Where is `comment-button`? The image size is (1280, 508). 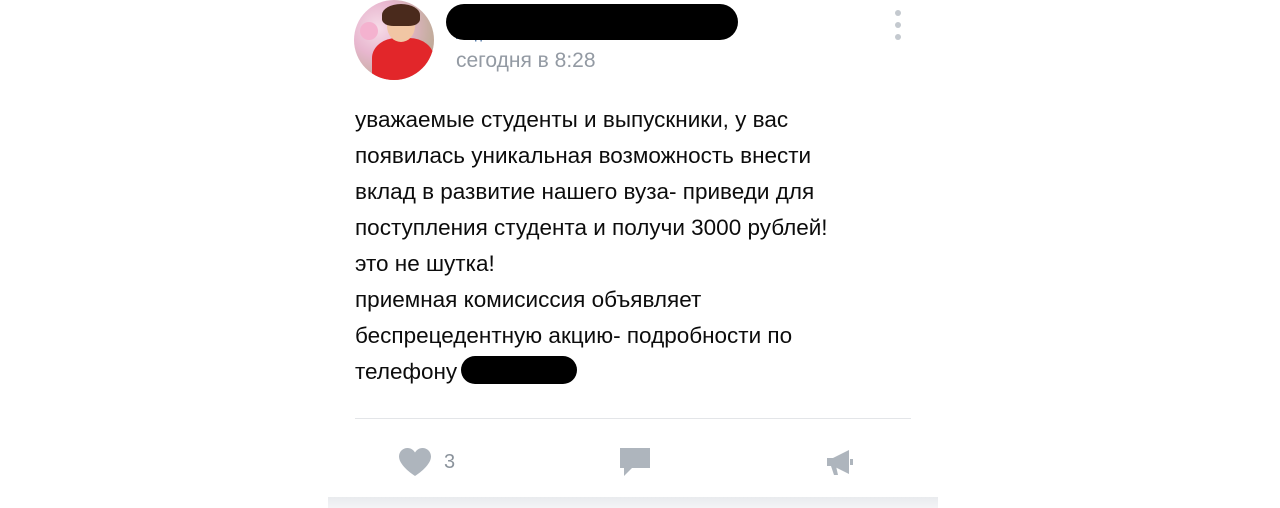 comment-button is located at coordinates (635, 462).